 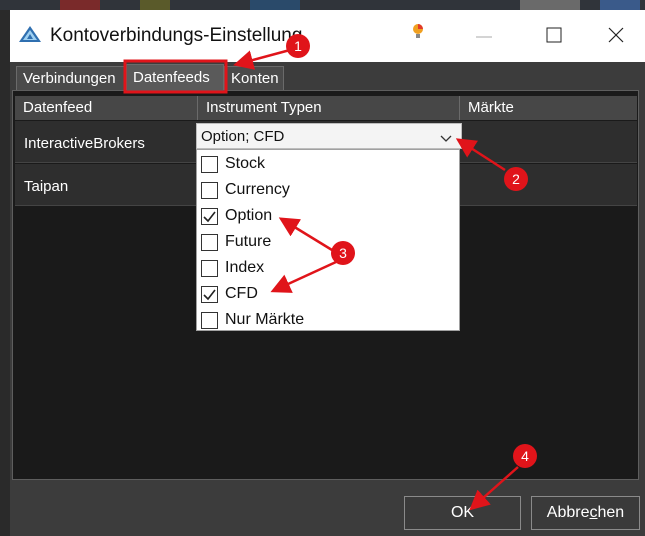 What do you see at coordinates (326, 166) in the screenshot?
I see `option-stock: Stock` at bounding box center [326, 166].